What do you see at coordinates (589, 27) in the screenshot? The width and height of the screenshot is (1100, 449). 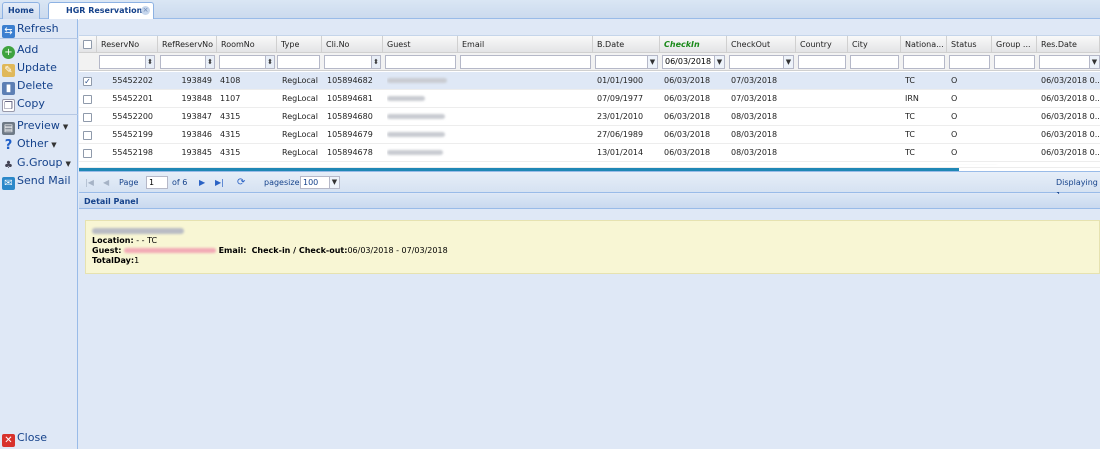 I see `grid-toolbar` at bounding box center [589, 27].